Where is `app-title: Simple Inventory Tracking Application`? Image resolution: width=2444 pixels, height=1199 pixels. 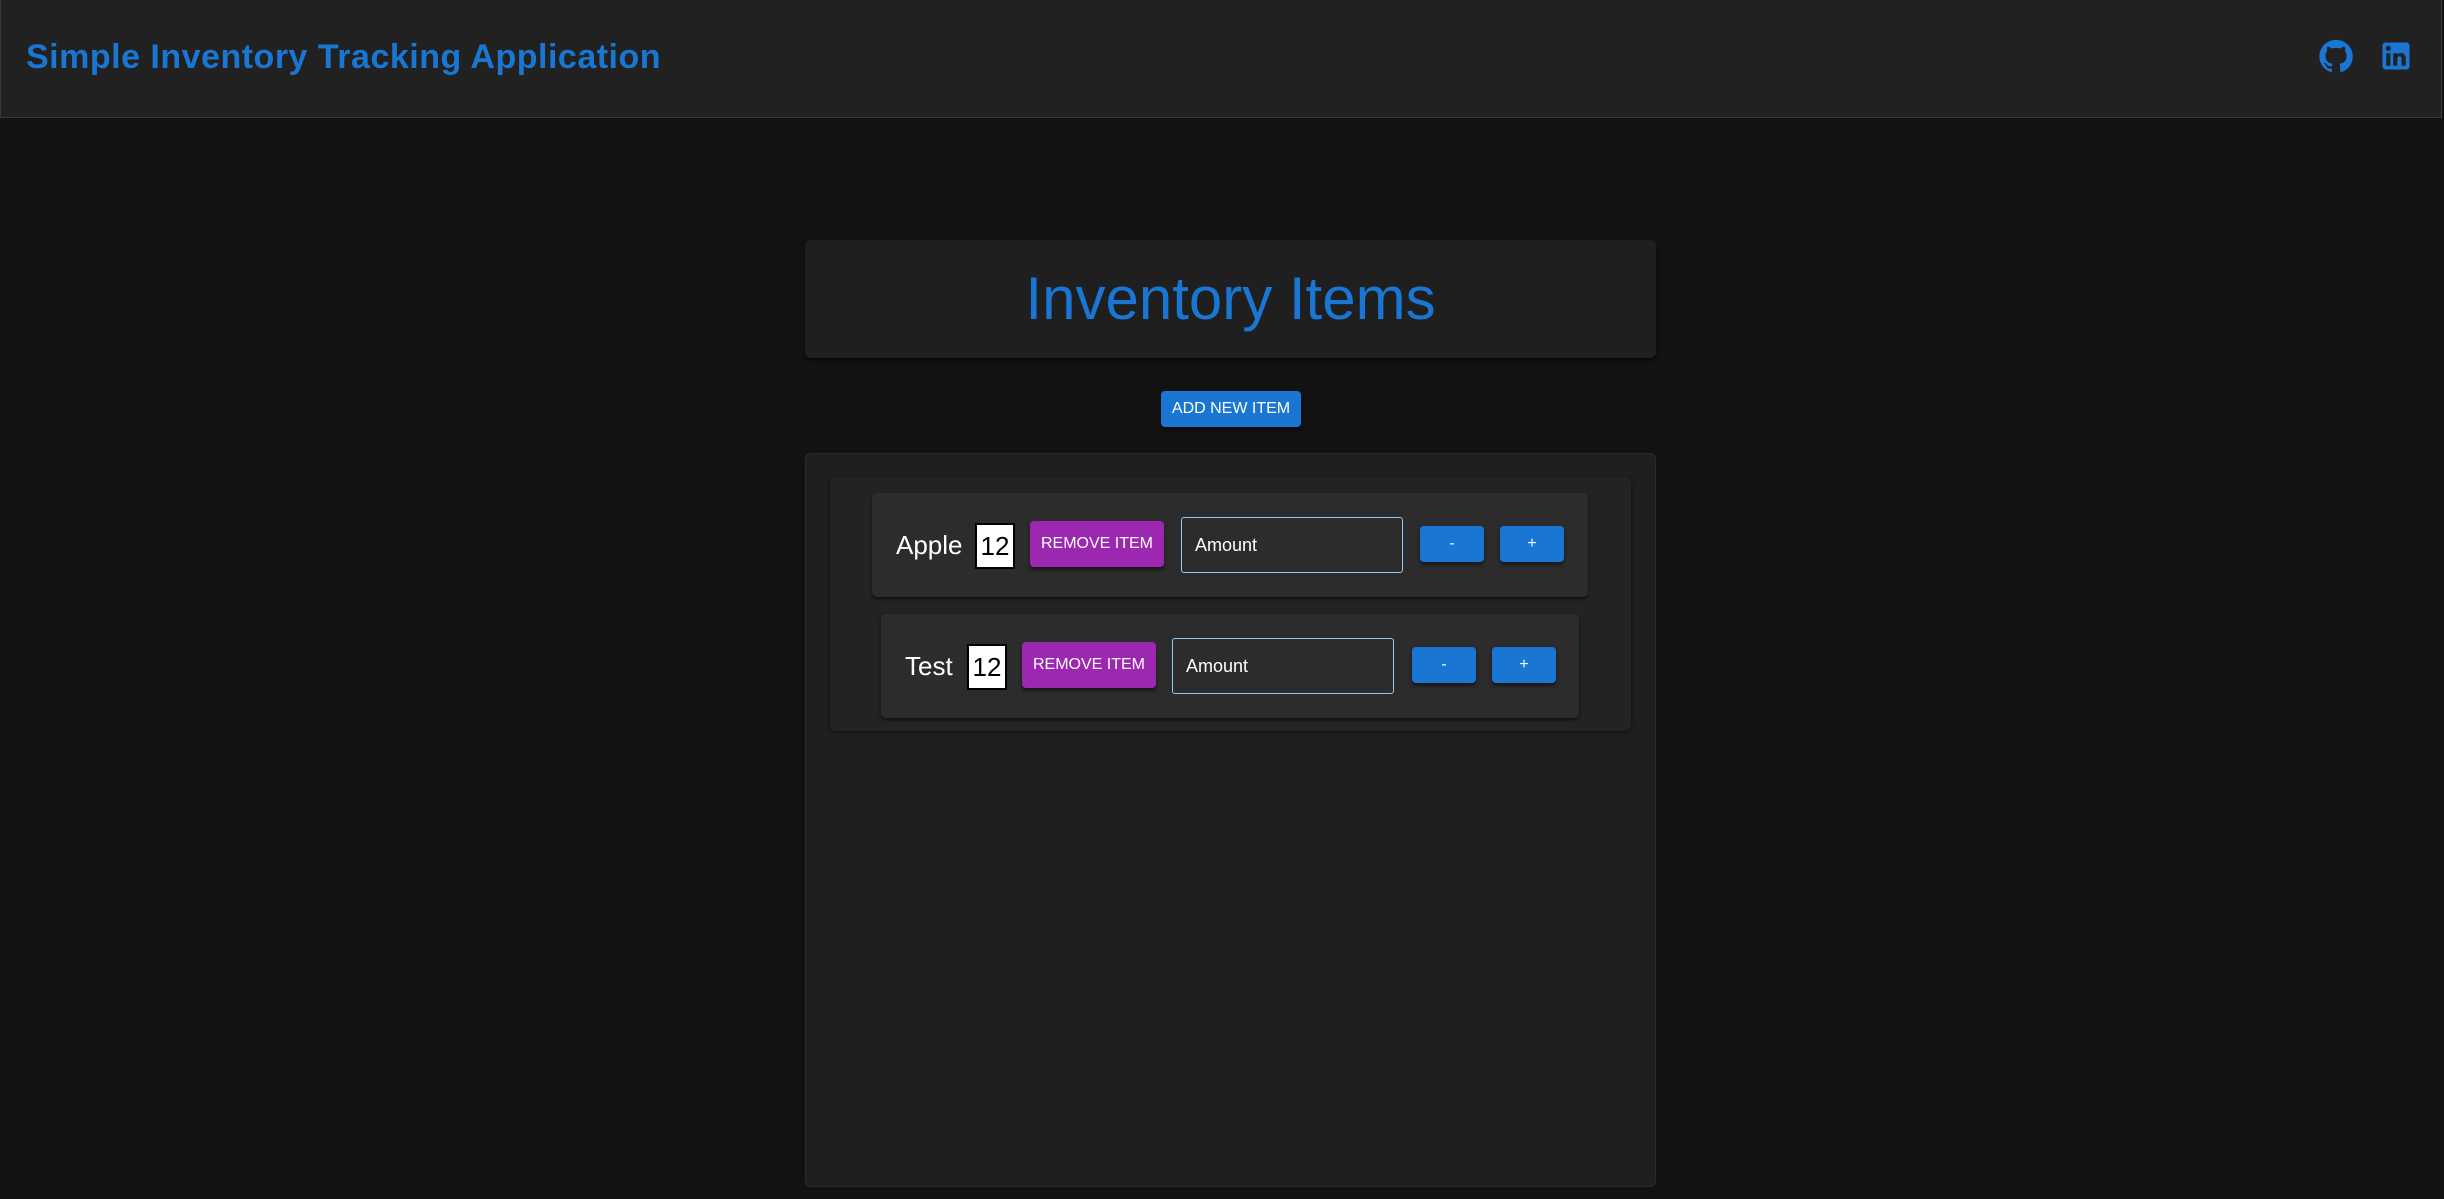
app-title: Simple Inventory Tracking Application is located at coordinates (344, 57).